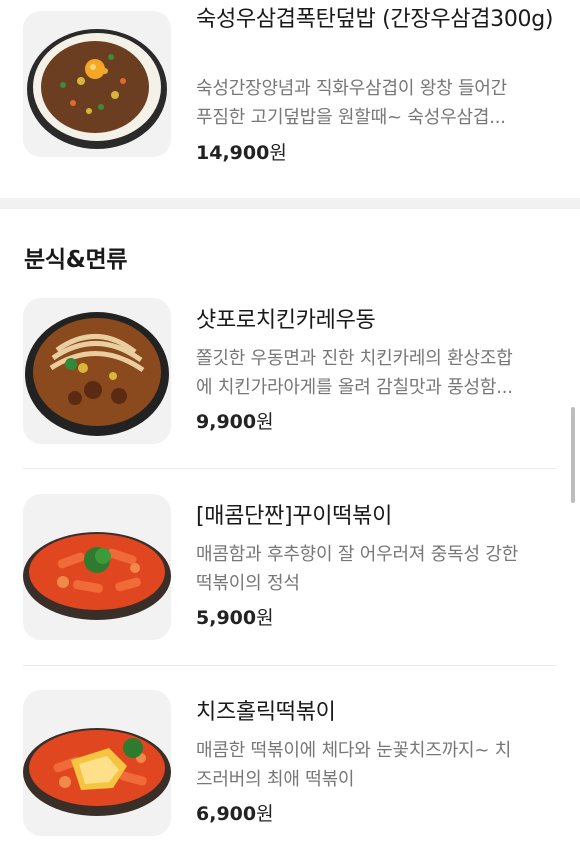 The image size is (580, 866). Describe the element at coordinates (266, 712) in the screenshot. I see `menu-item-name: 치즈홀릭떡볶이` at that location.